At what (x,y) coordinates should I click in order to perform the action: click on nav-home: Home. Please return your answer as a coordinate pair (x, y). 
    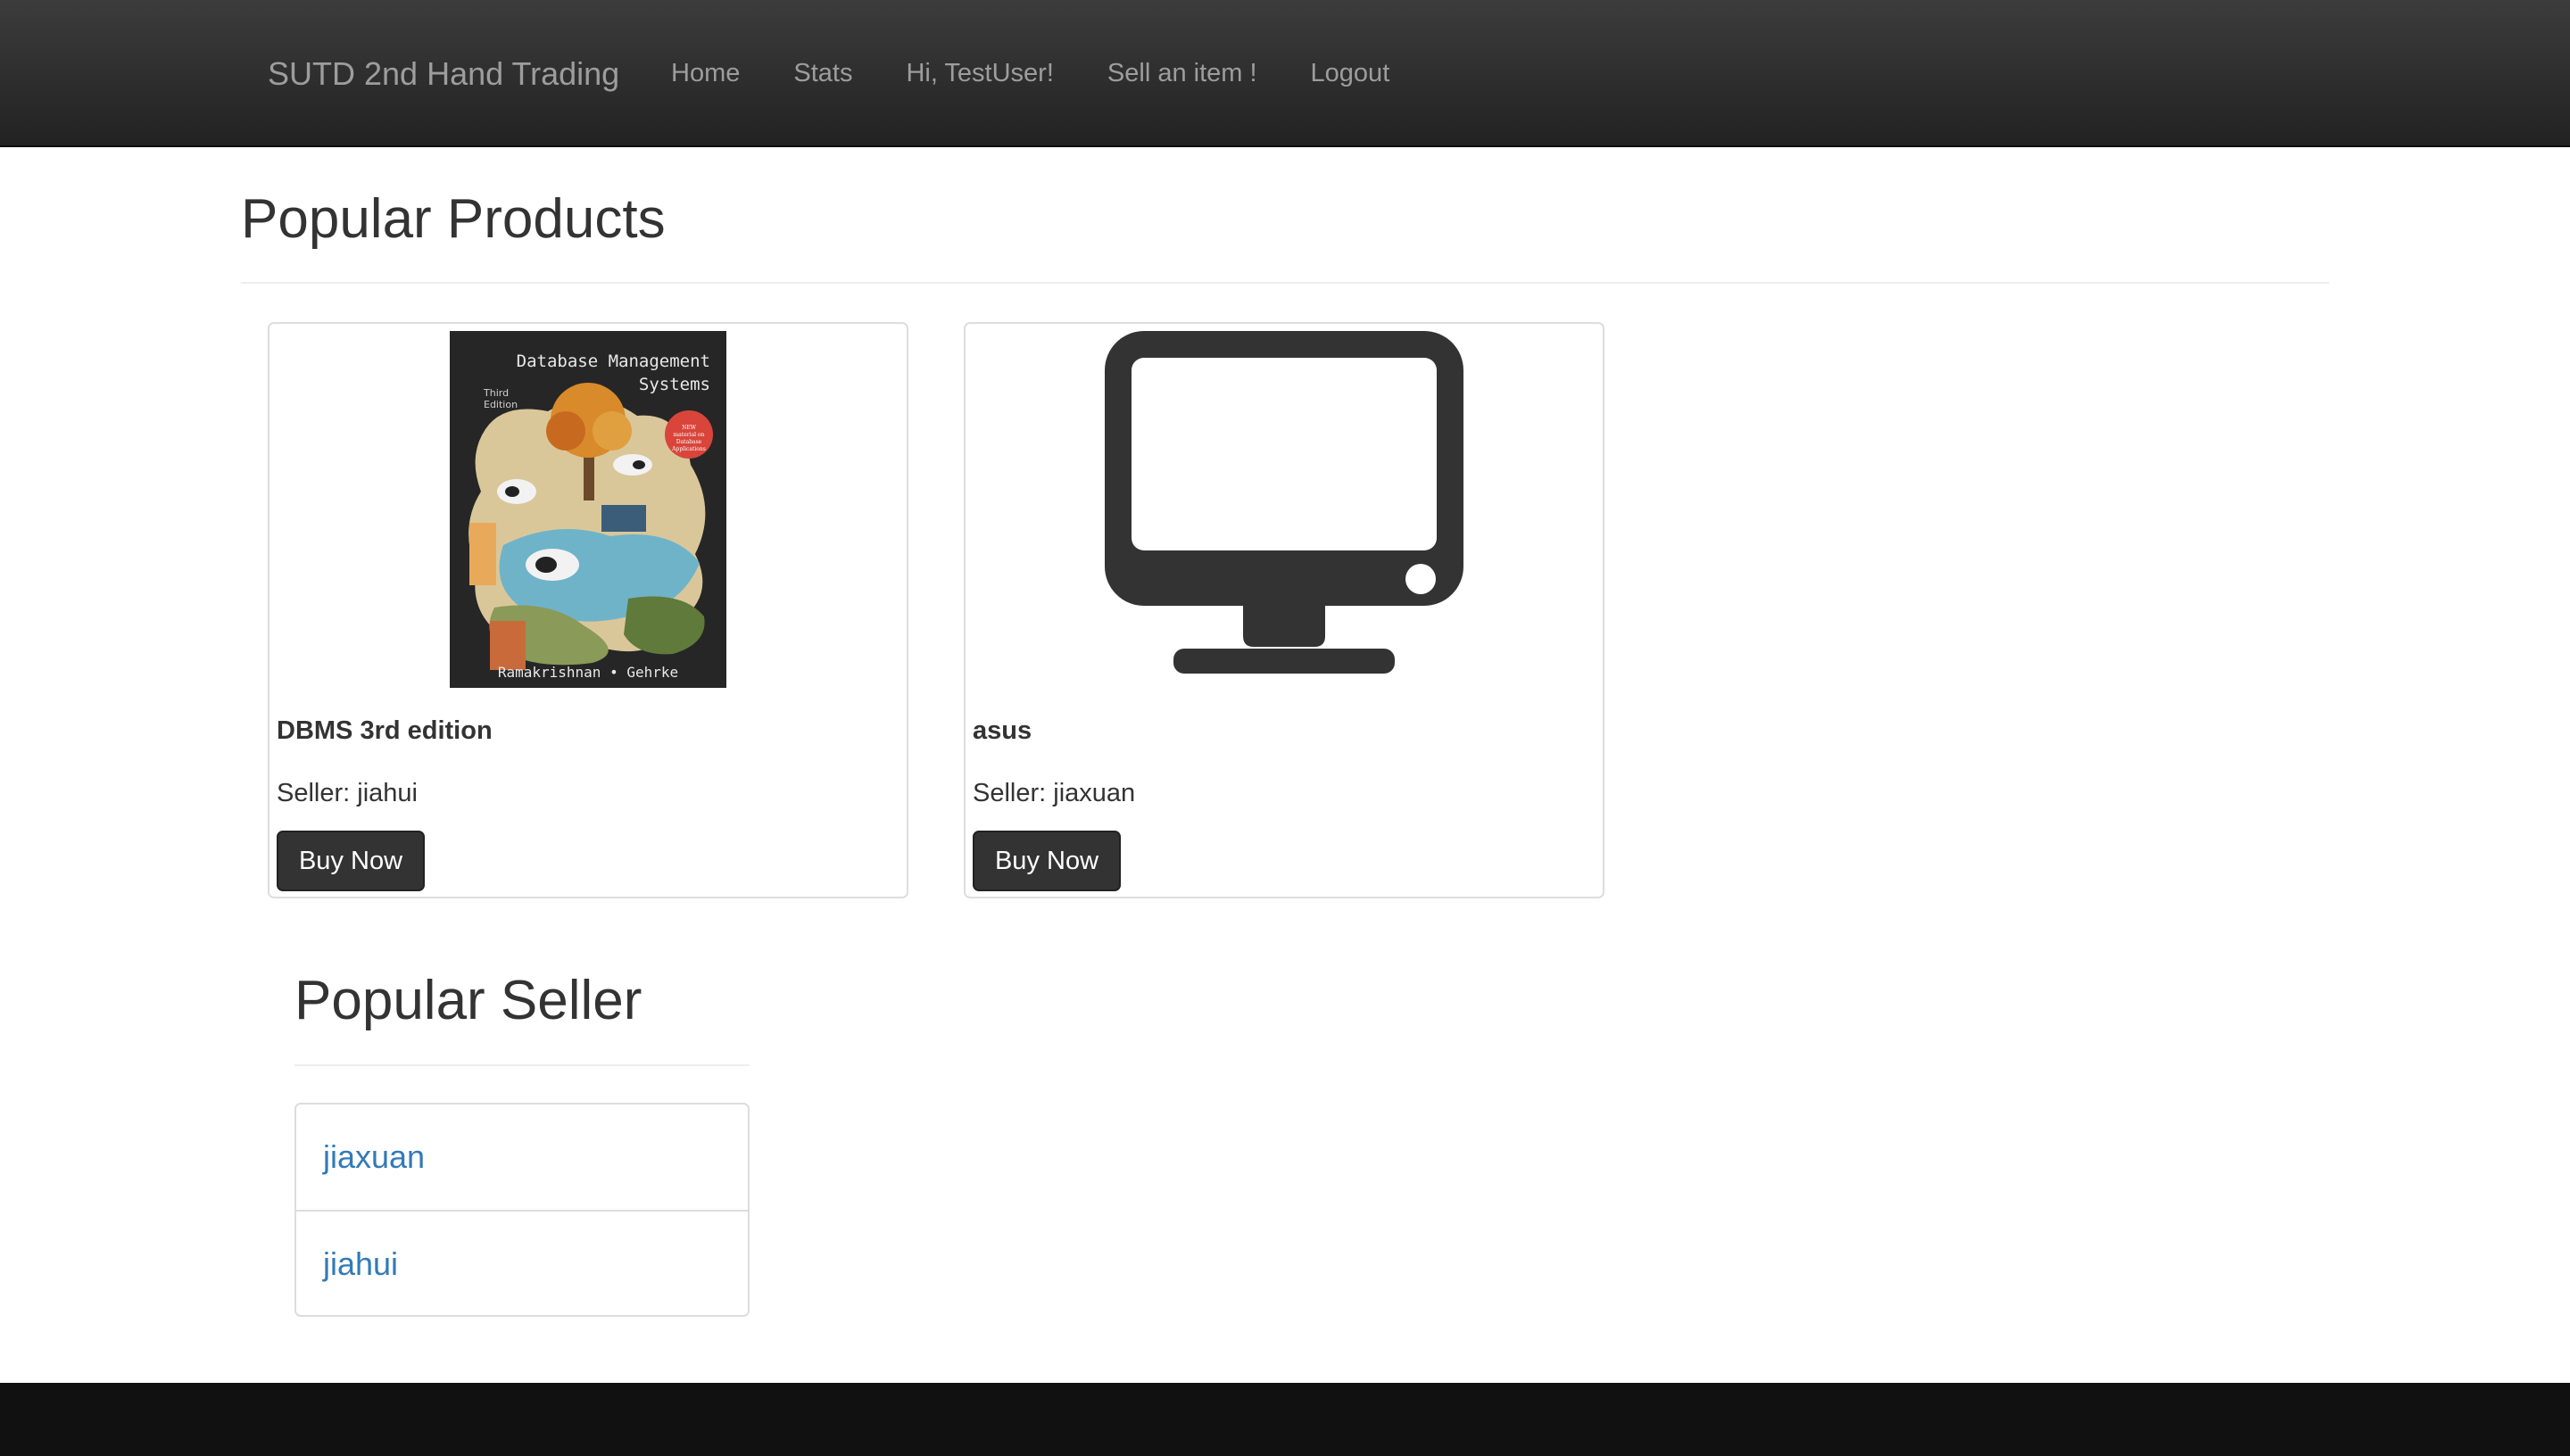
    Looking at the image, I should click on (705, 73).